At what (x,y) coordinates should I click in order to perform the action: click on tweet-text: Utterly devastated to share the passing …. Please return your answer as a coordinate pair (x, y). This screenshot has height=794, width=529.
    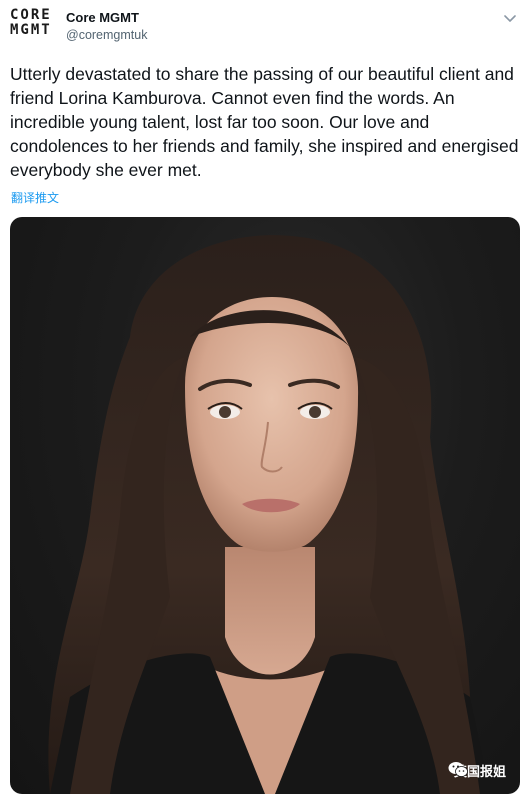
    Looking at the image, I should click on (264, 122).